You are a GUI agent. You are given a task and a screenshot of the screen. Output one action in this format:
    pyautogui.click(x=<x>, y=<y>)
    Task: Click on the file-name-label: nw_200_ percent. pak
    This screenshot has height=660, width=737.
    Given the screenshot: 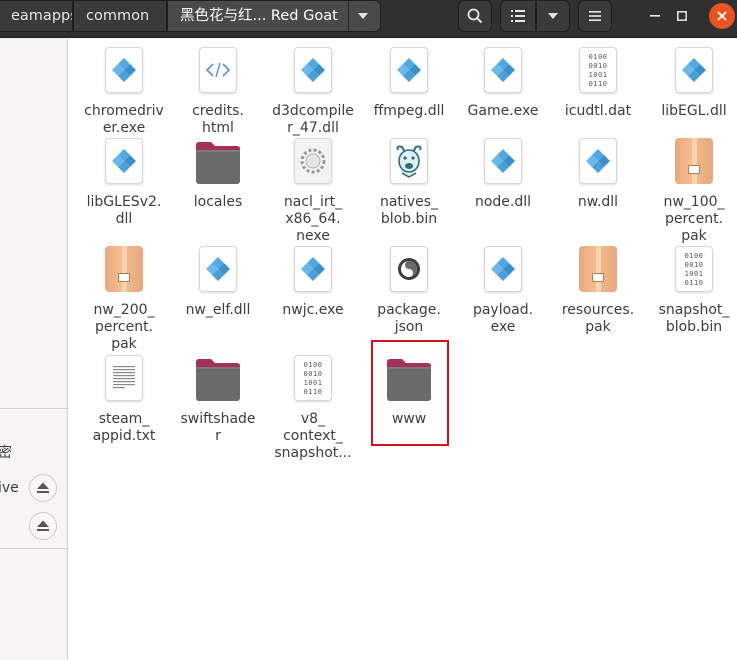 What is the action you would take?
    pyautogui.click(x=124, y=327)
    